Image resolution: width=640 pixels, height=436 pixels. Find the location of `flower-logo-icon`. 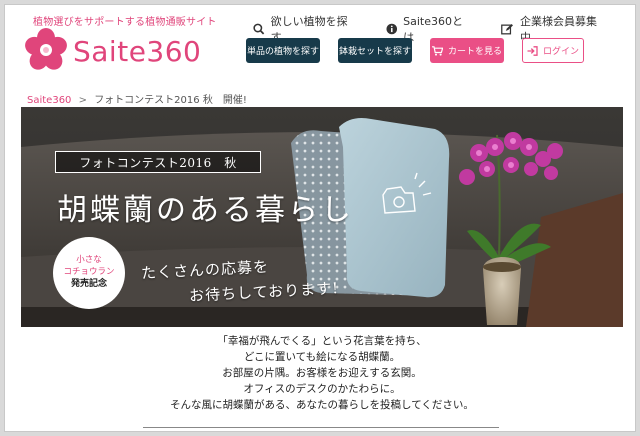

flower-logo-icon is located at coordinates (46, 49).